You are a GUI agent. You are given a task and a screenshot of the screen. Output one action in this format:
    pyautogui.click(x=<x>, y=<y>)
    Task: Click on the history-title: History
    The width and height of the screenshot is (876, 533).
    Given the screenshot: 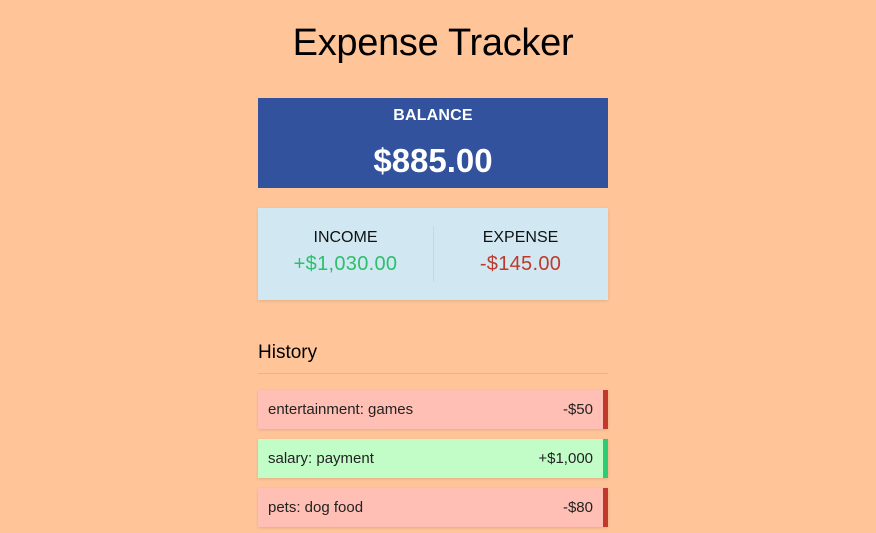 What is the action you would take?
    pyautogui.click(x=288, y=352)
    